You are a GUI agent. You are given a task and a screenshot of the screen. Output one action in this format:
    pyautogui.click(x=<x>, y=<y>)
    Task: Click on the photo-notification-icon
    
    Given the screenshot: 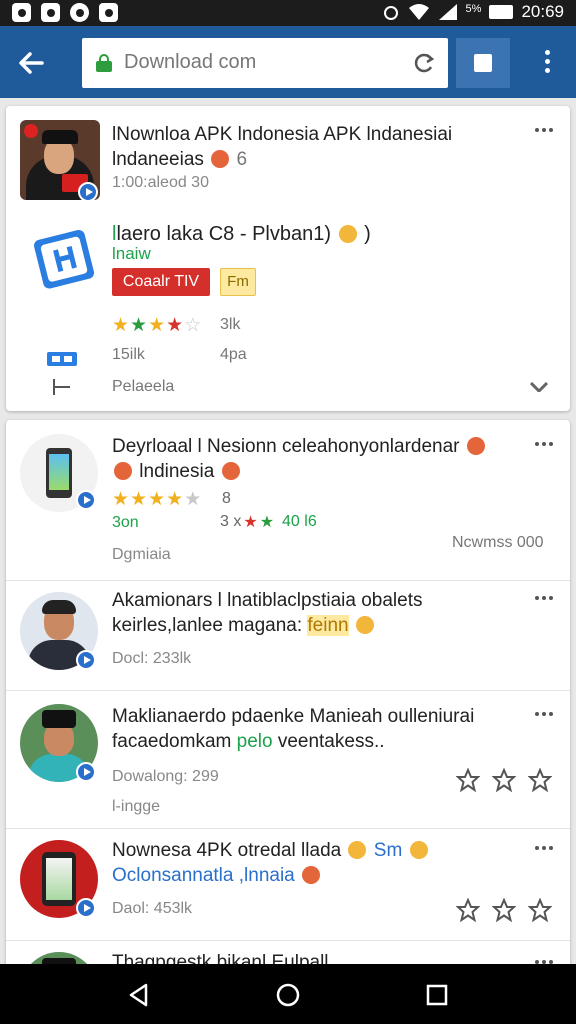 What is the action you would take?
    pyautogui.click(x=50, y=12)
    